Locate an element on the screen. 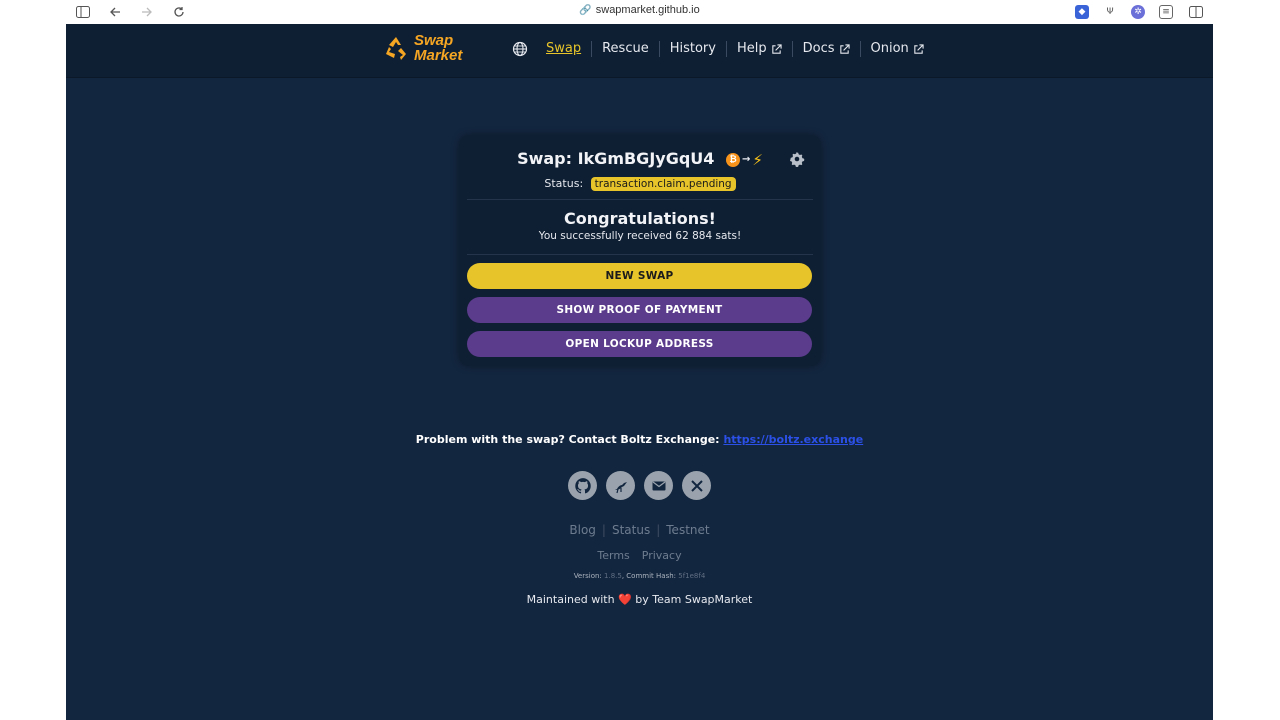 The width and height of the screenshot is (1280, 720). new-swap-button: NEW SWAP is located at coordinates (639, 276).